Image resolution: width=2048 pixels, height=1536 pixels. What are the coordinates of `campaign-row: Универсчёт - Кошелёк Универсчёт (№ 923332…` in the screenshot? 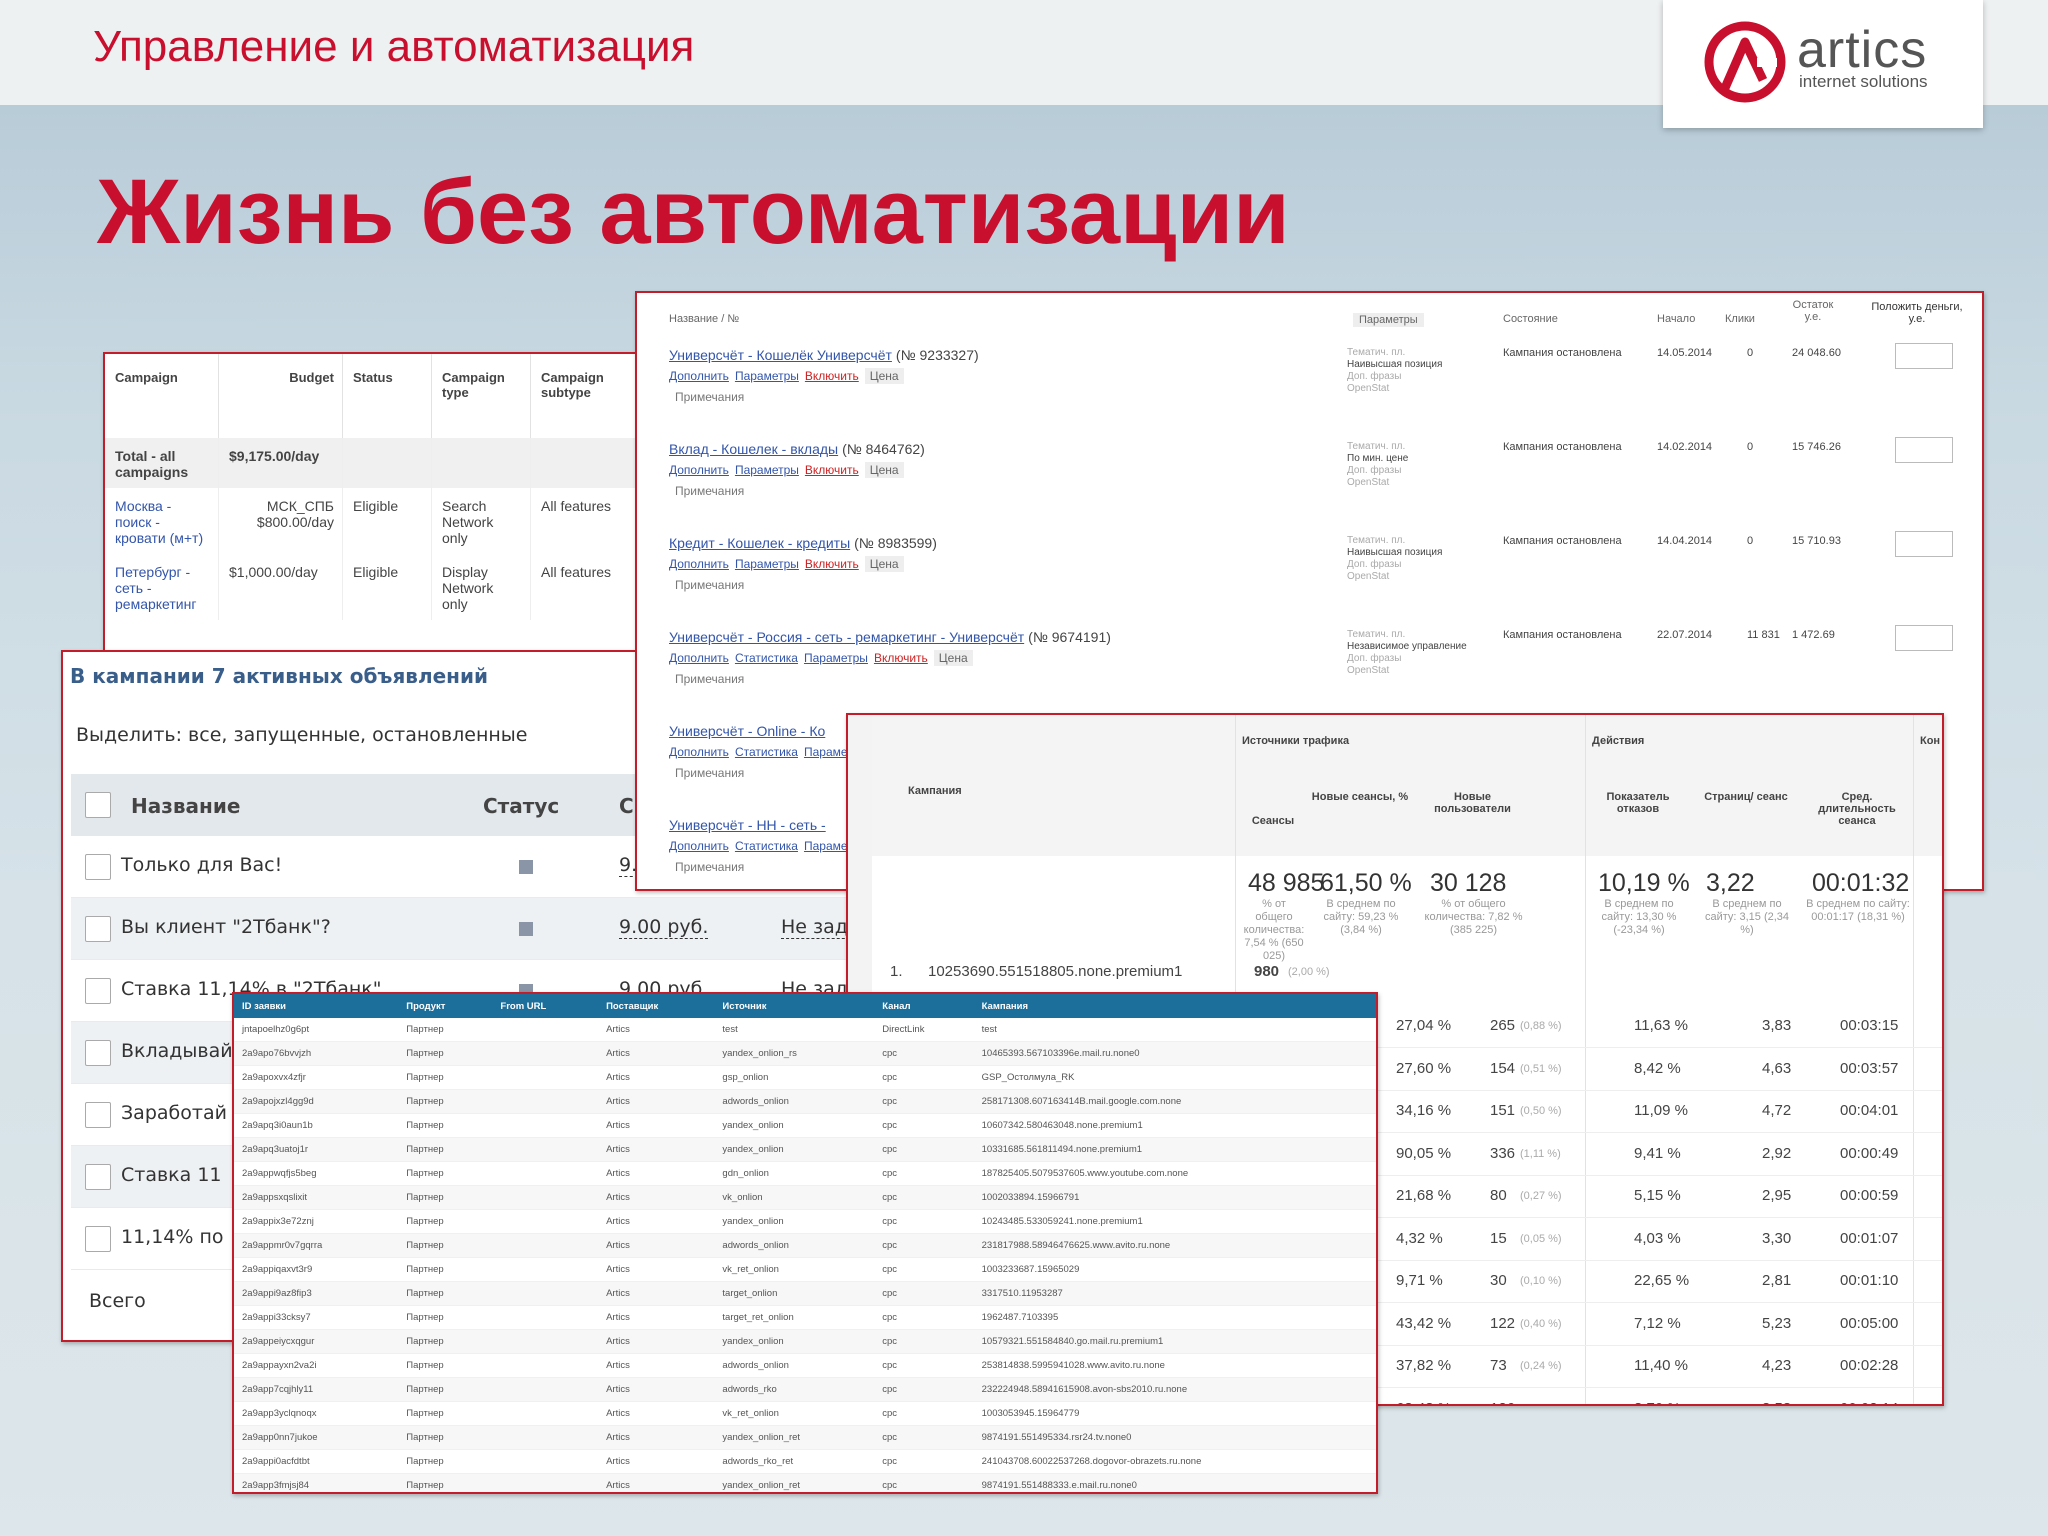 It's located at (1309, 392).